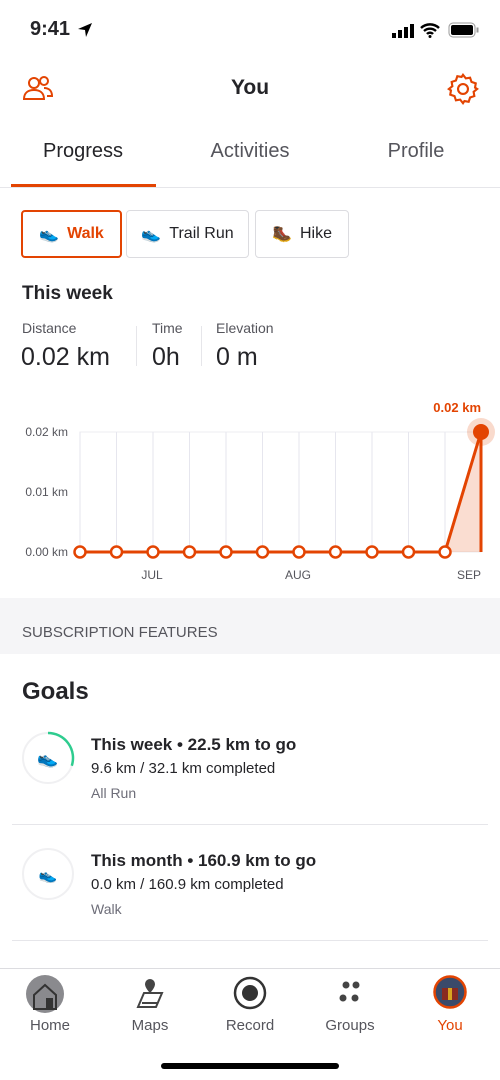 The height and width of the screenshot is (1080, 500). What do you see at coordinates (85, 233) in the screenshot?
I see `chip-label: Walk` at bounding box center [85, 233].